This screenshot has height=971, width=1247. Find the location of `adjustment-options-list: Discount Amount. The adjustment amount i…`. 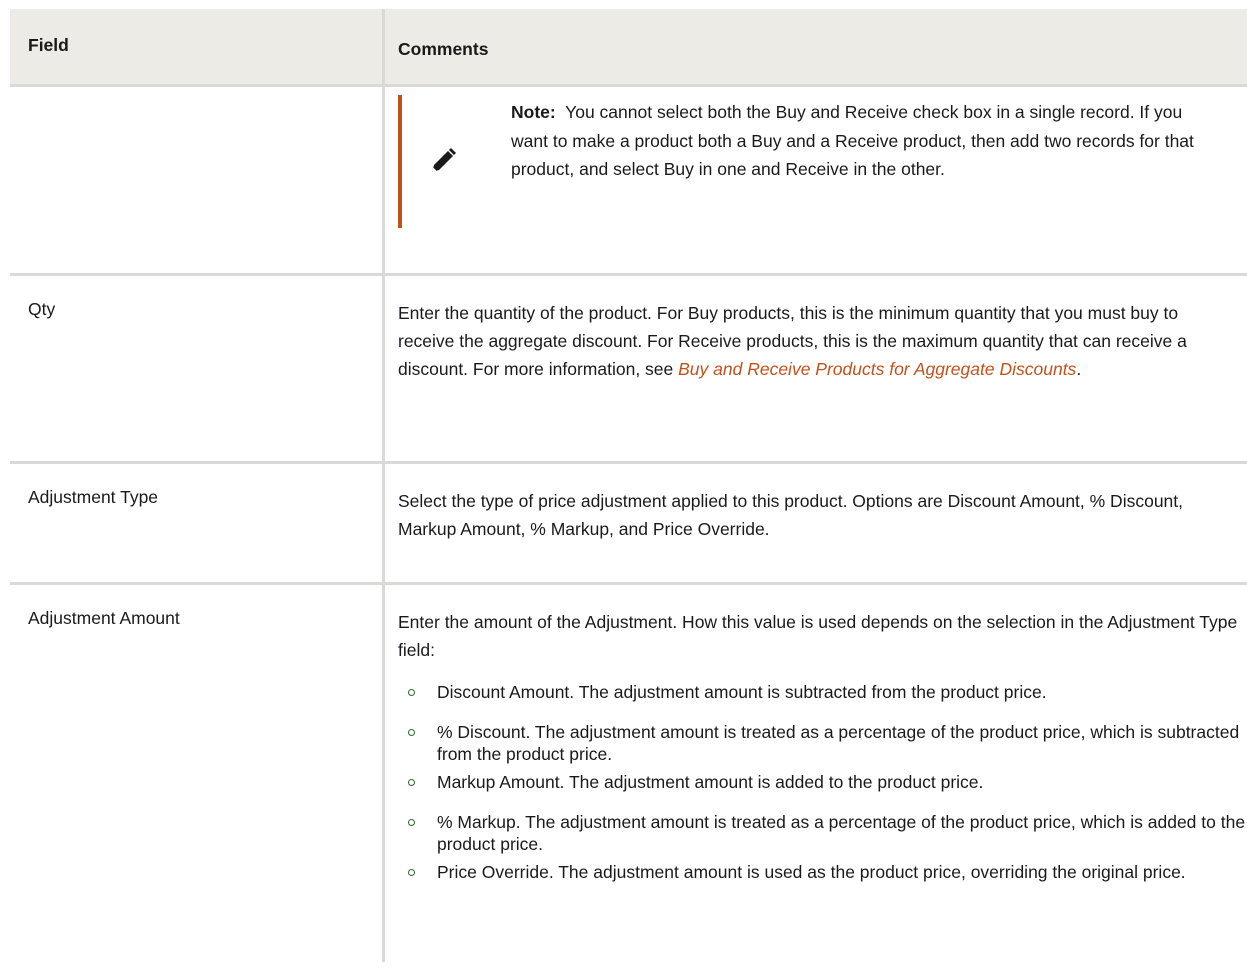

adjustment-options-list: Discount Amount. The adjustment amount i… is located at coordinates (827, 785).